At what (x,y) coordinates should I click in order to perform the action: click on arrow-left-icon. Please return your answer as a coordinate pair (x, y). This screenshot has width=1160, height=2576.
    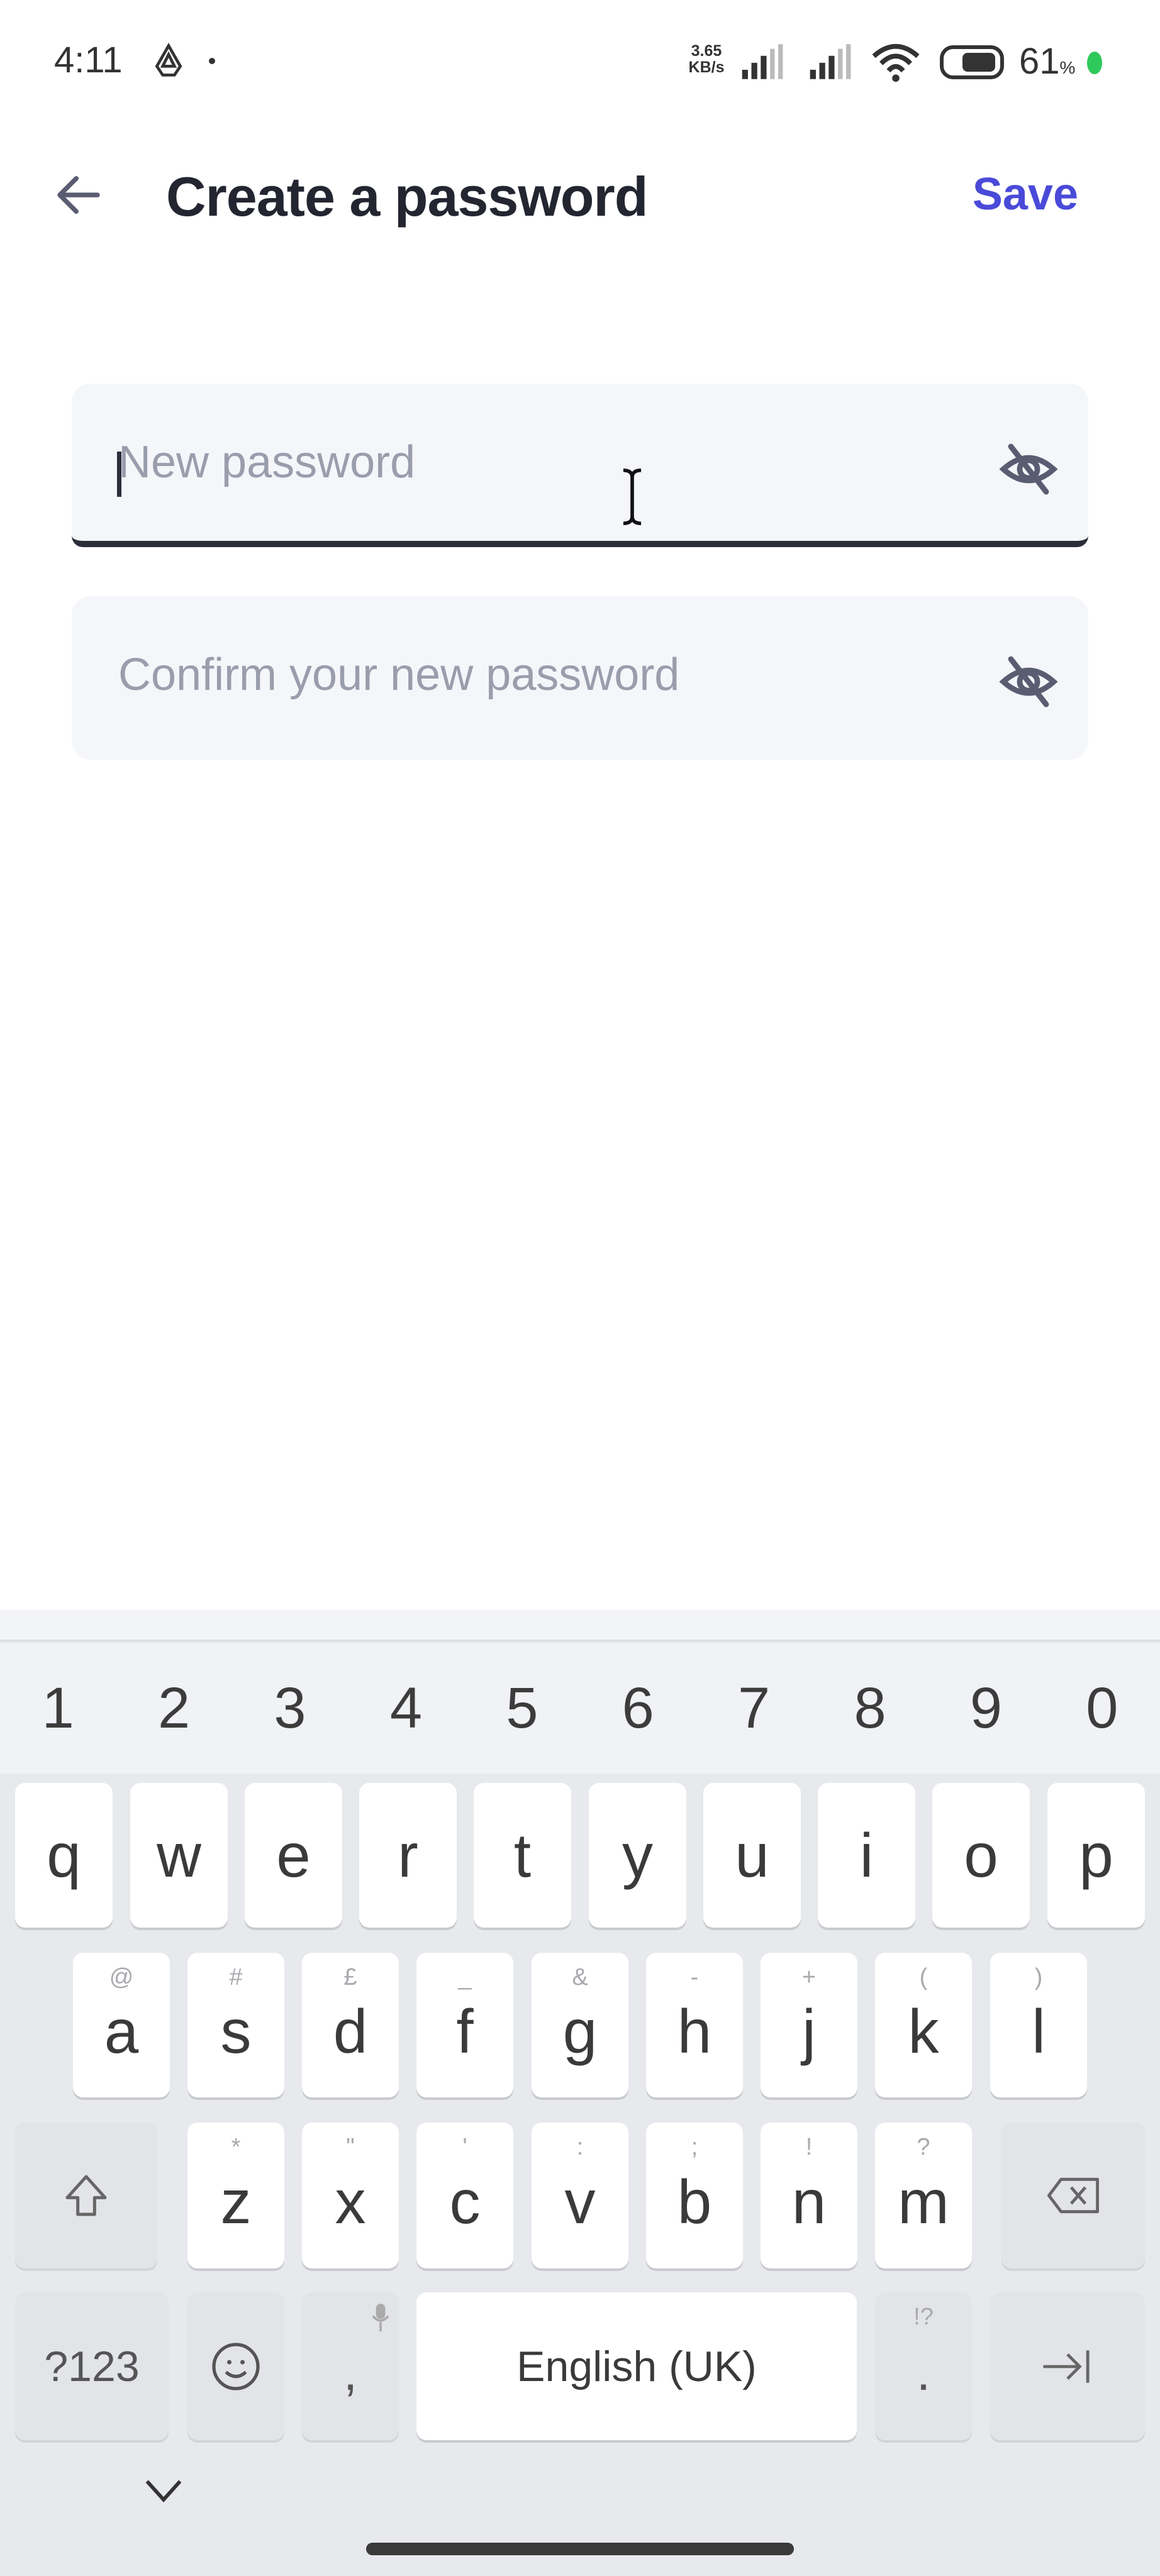
    Looking at the image, I should click on (78, 195).